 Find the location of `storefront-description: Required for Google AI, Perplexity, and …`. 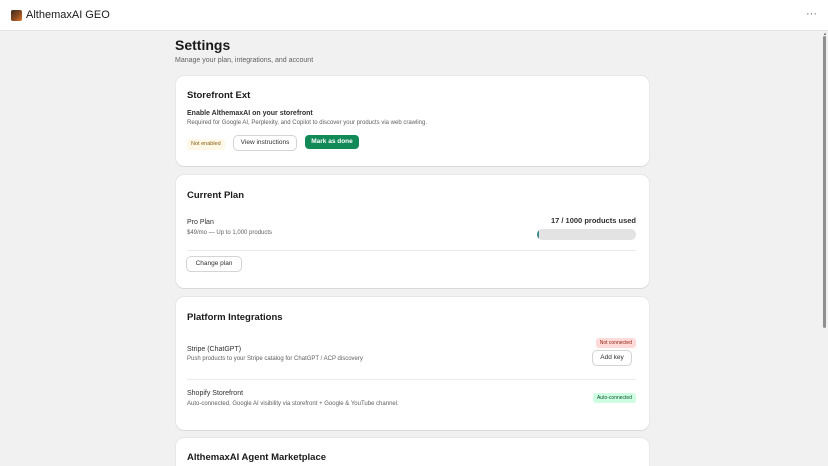

storefront-description: Required for Google AI, Perplexity, and … is located at coordinates (307, 123).